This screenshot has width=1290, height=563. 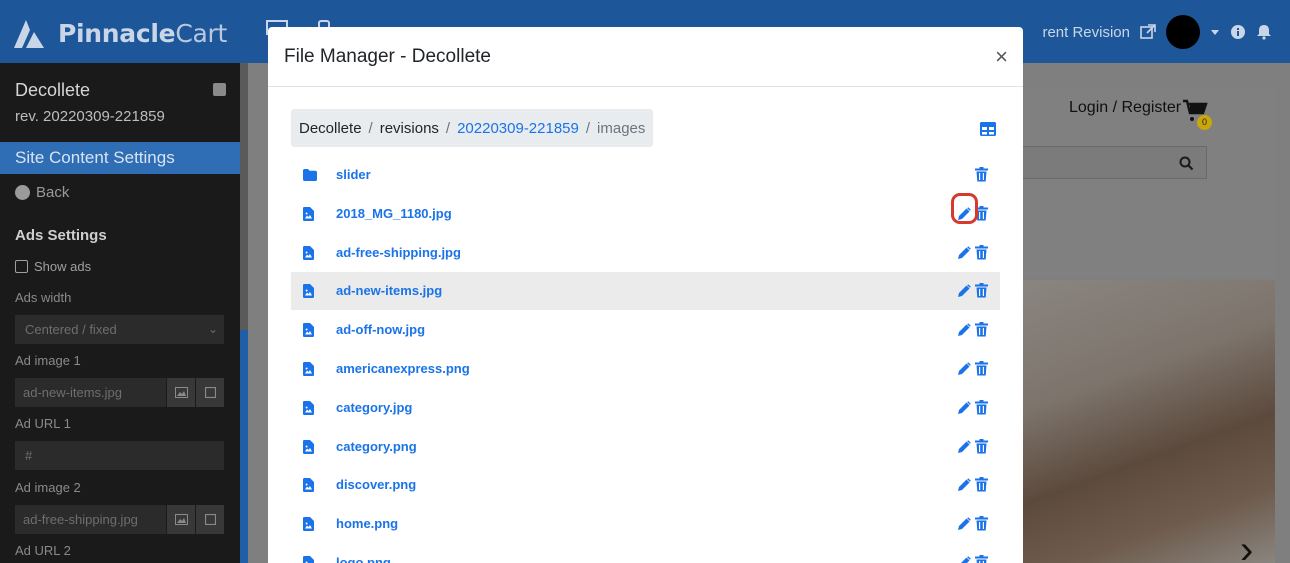 I want to click on revision-label: rev. 20220309-221859, so click(x=90, y=116).